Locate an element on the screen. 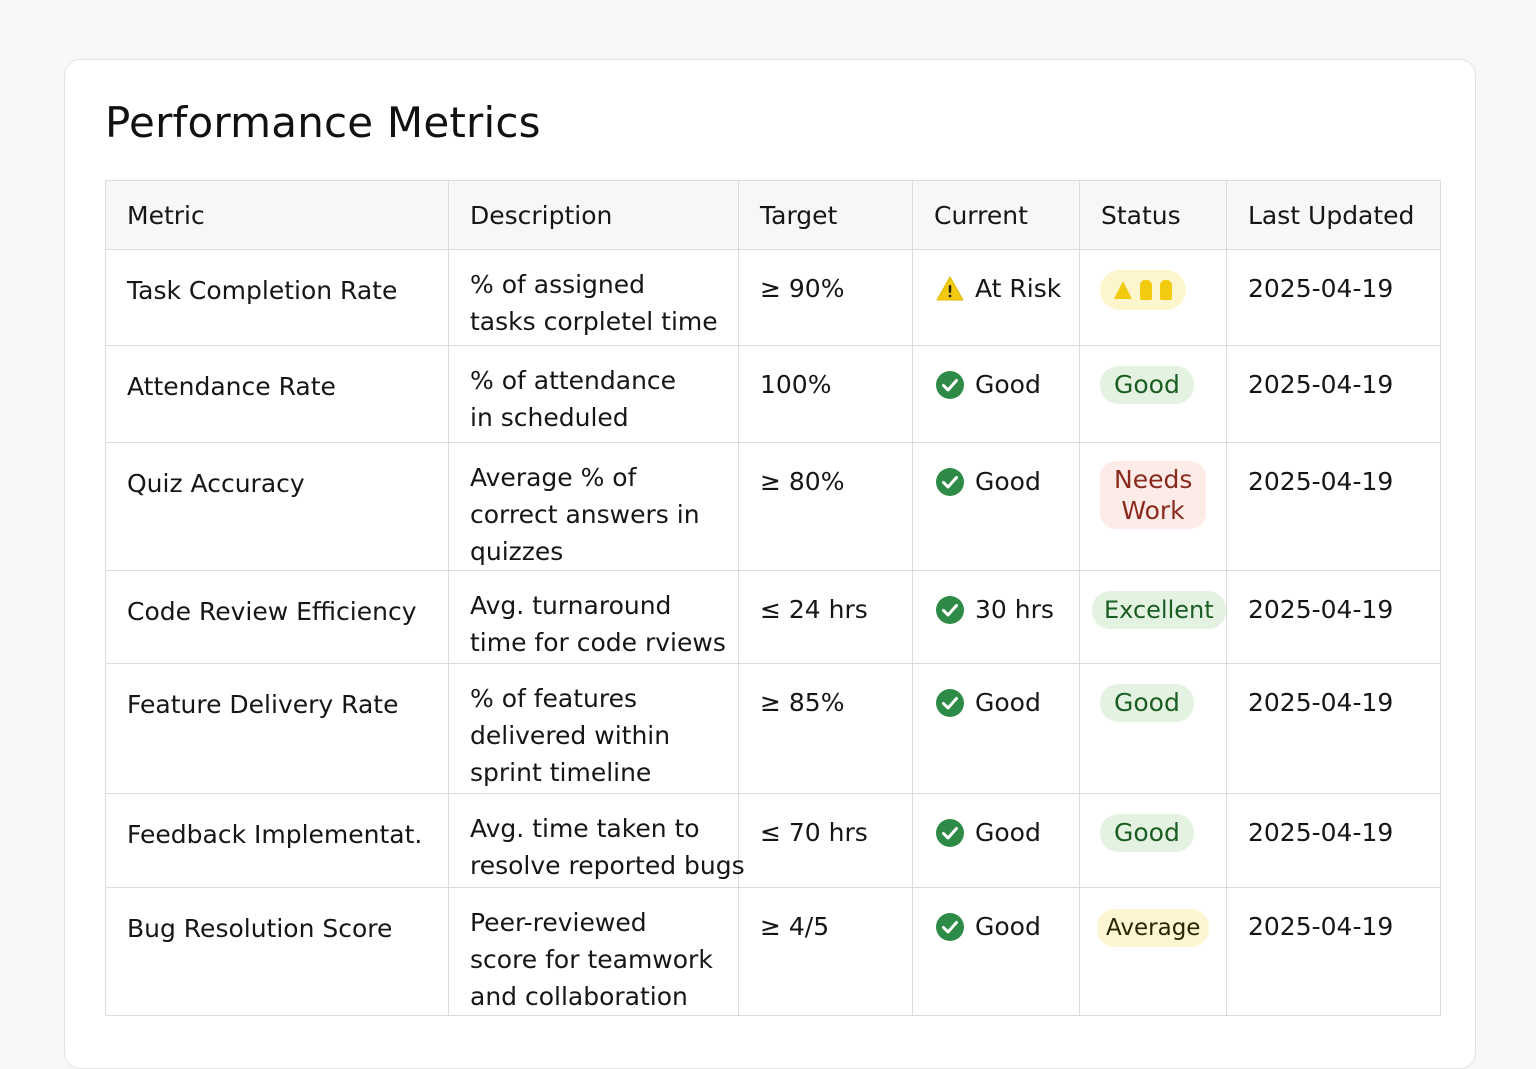 This screenshot has width=1536, height=1069. metric-cell: Bug Resolution Score is located at coordinates (277, 951).